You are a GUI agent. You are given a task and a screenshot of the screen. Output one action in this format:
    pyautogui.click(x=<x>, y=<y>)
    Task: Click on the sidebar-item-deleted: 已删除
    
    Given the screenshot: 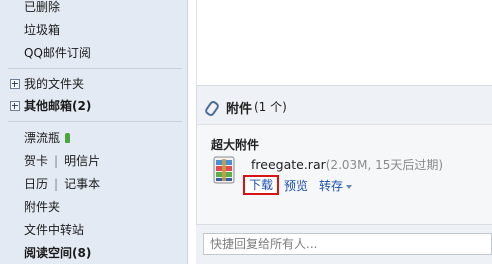 What is the action you would take?
    pyautogui.click(x=42, y=8)
    